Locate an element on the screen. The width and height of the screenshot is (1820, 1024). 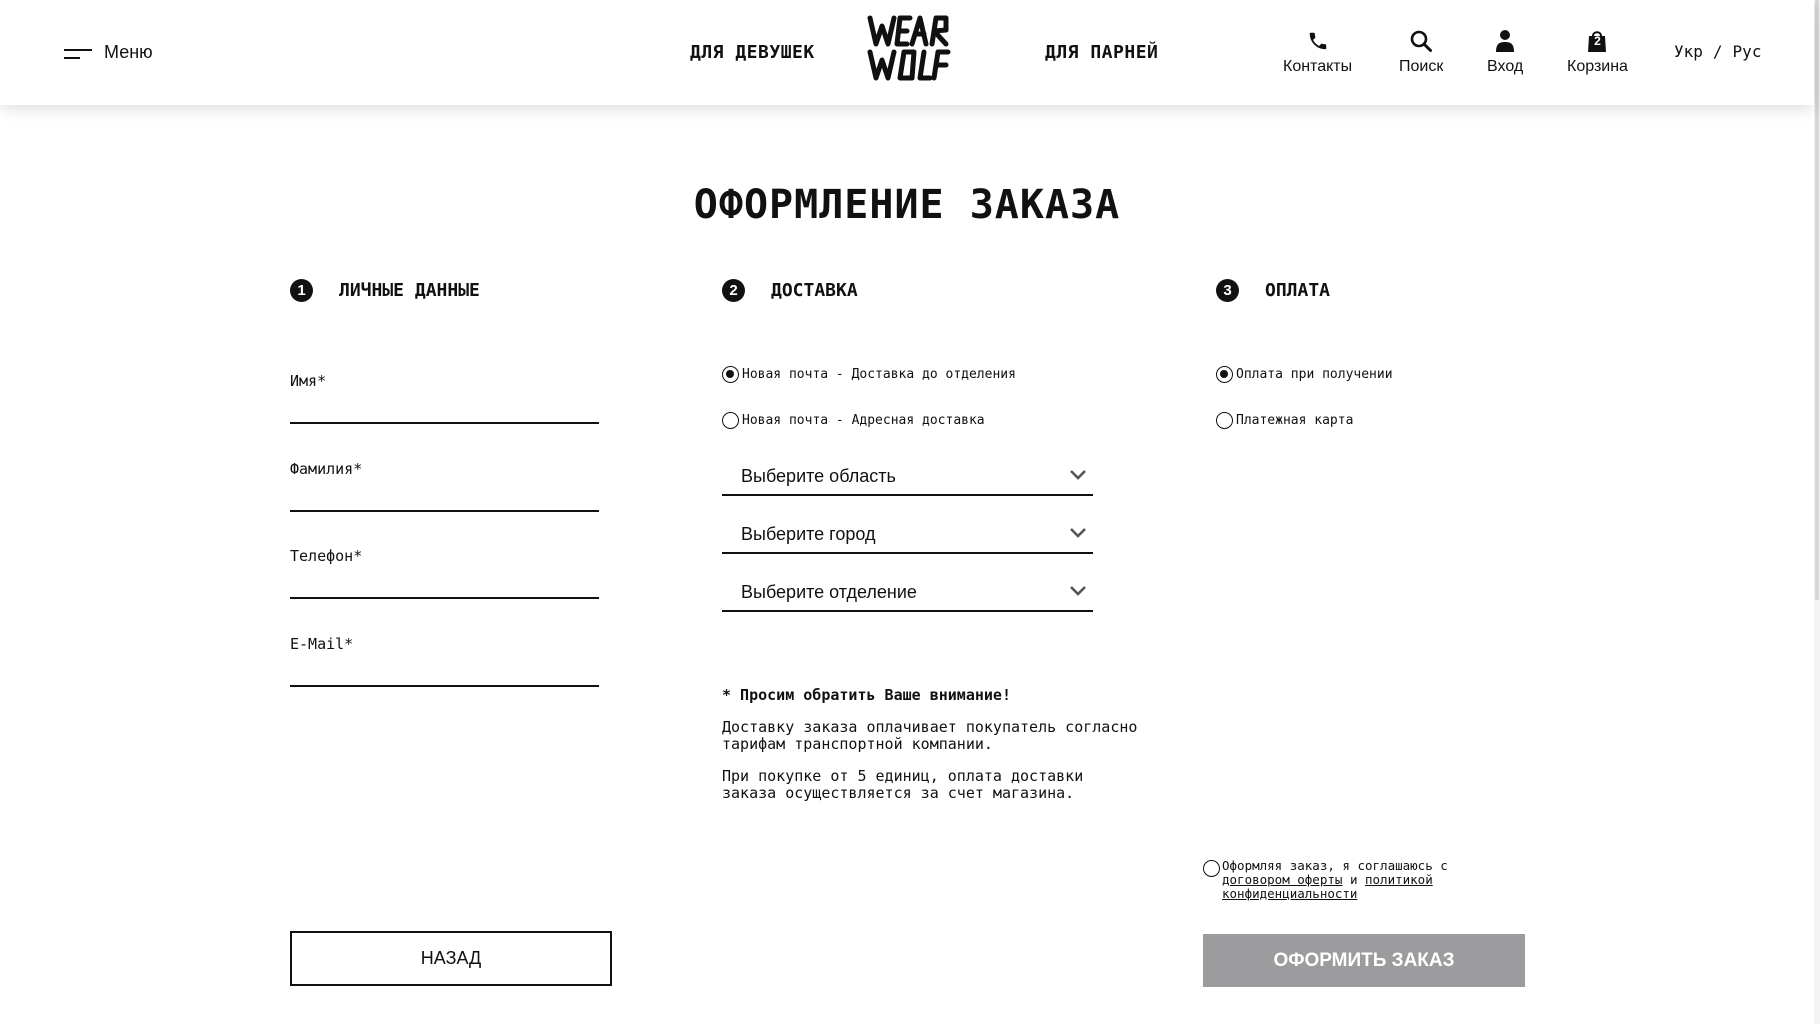
back-button: НАЗАД is located at coordinates (451, 958).